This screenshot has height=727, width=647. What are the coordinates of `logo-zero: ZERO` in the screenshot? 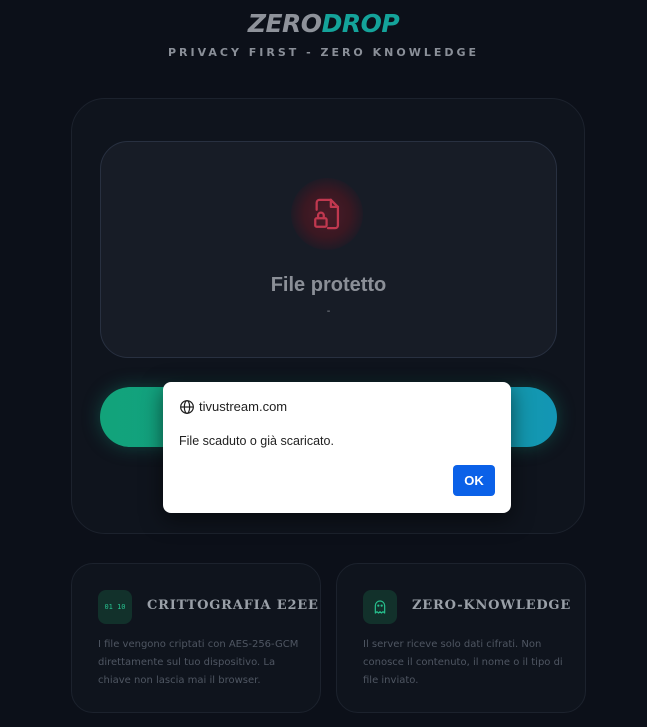 It's located at (284, 23).